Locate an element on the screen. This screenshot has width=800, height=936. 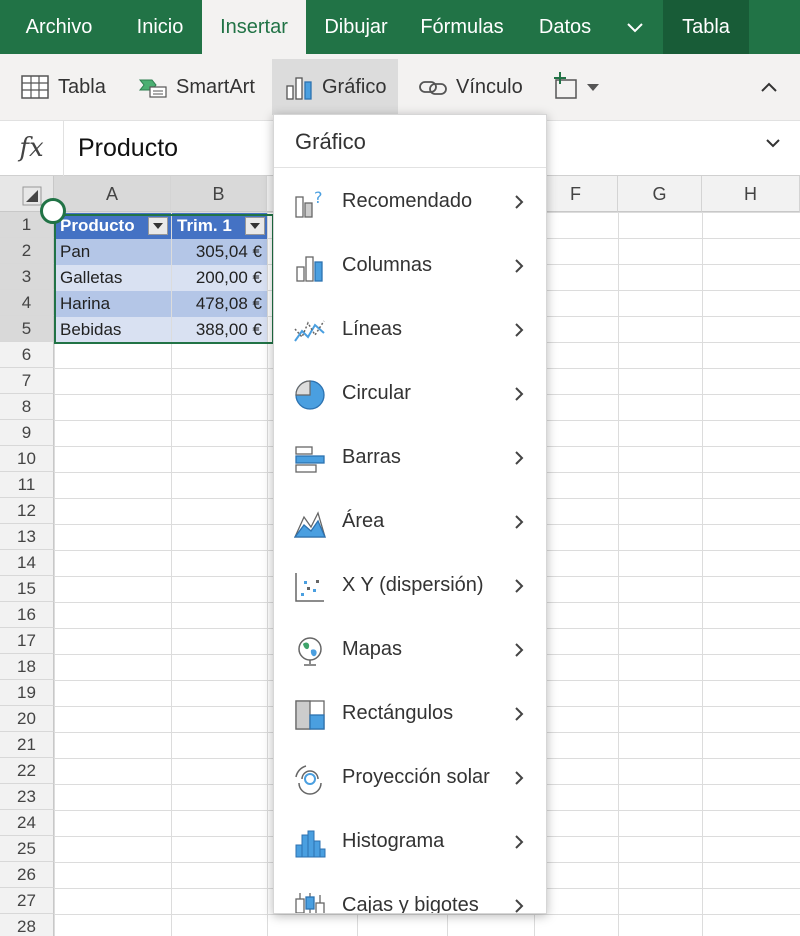
row-header: 22 is located at coordinates (27, 771).